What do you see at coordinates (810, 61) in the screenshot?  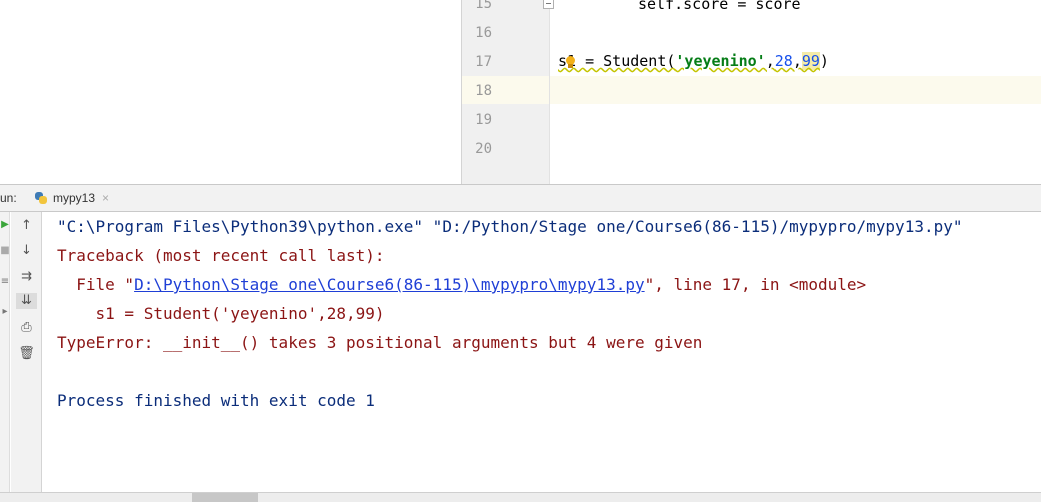 I see `number-arg-2: 99` at bounding box center [810, 61].